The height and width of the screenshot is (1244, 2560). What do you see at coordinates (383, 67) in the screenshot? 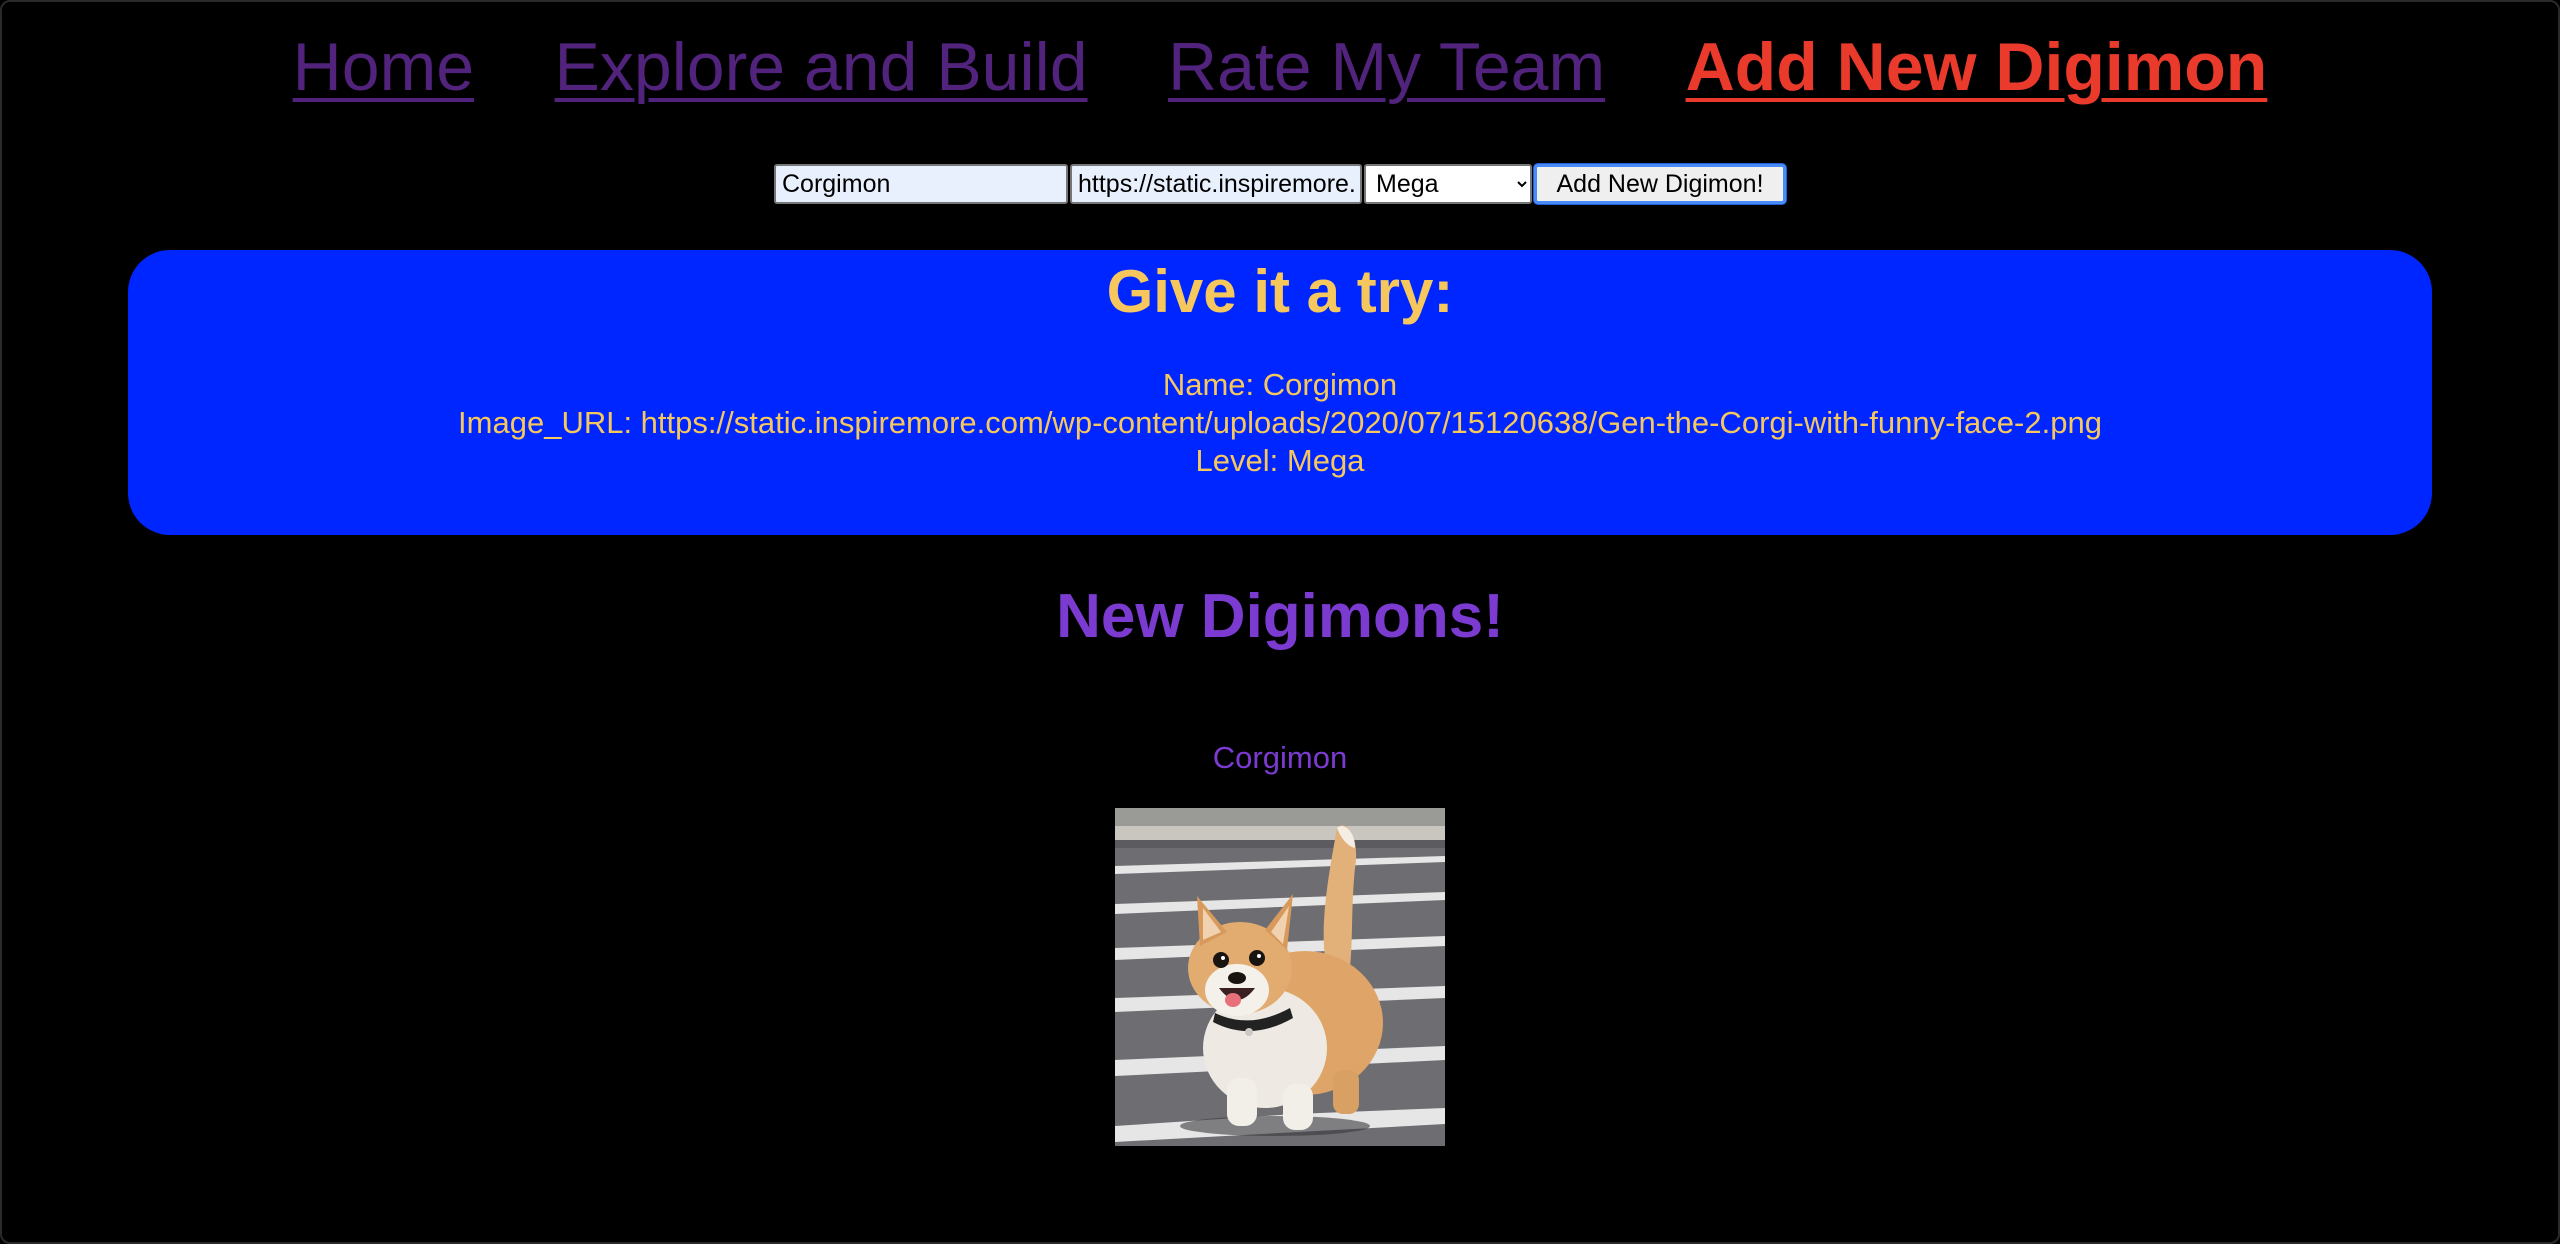
I see `nav-link-home: Home` at bounding box center [383, 67].